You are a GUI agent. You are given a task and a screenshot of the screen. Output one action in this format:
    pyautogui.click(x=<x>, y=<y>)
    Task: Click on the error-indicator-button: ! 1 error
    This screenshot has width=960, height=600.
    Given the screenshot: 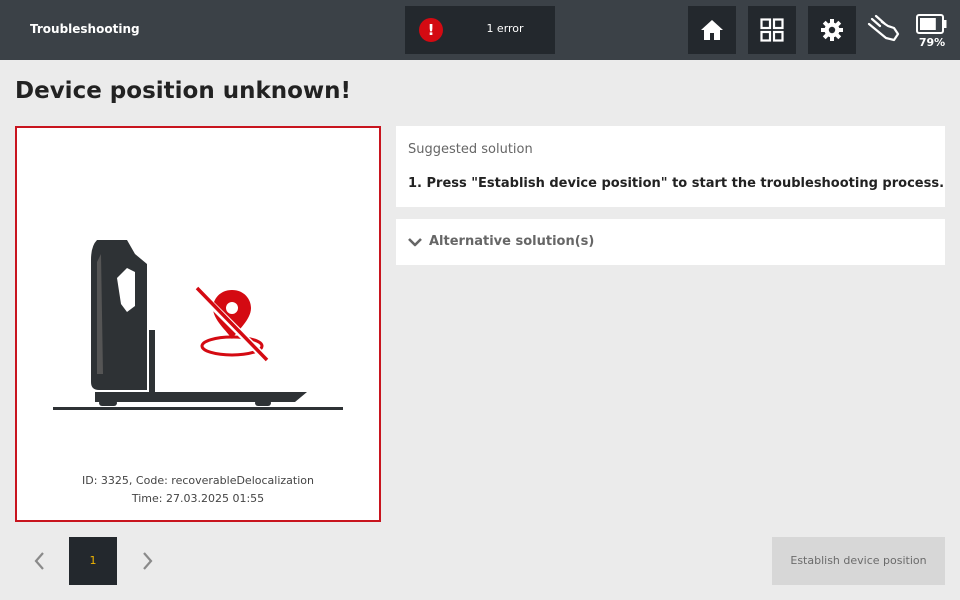 What is the action you would take?
    pyautogui.click(x=480, y=30)
    